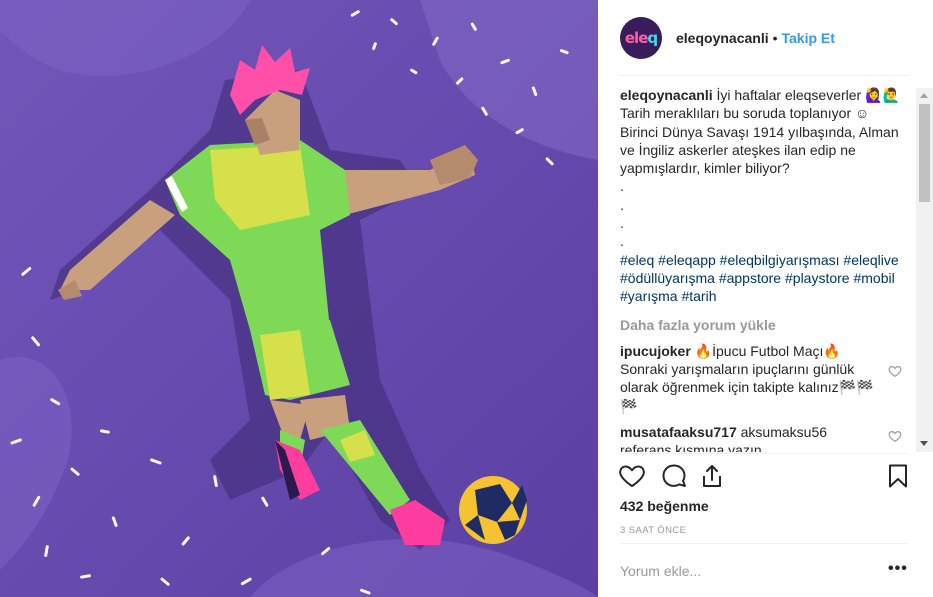  What do you see at coordinates (678, 432) in the screenshot?
I see `comment-username: musatafaaksu717` at bounding box center [678, 432].